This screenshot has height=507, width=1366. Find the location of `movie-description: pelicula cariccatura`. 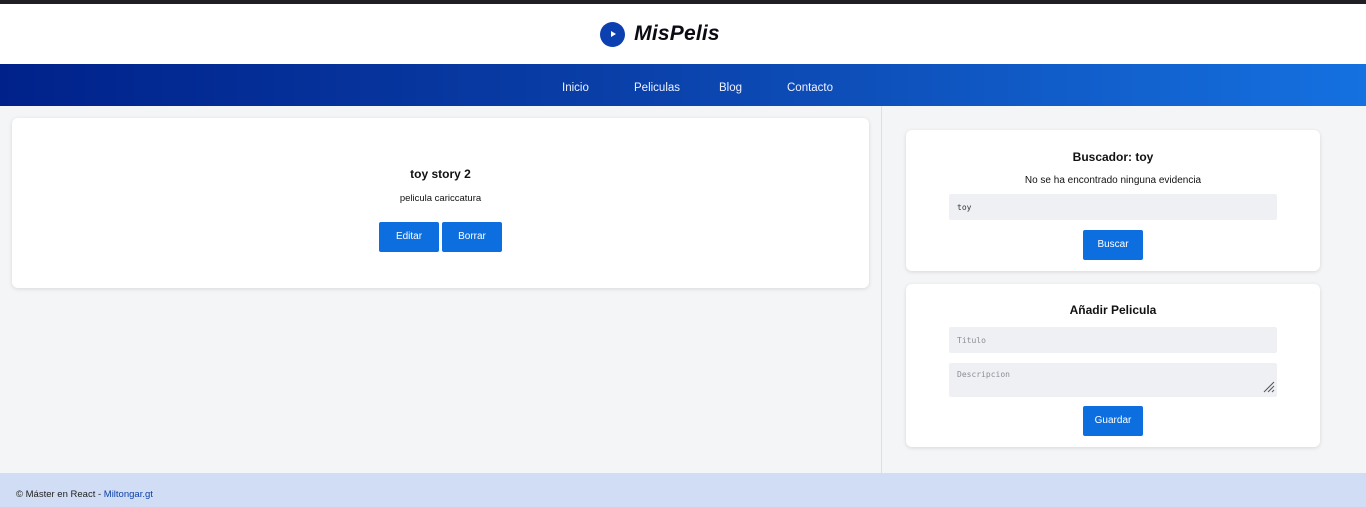

movie-description: pelicula cariccatura is located at coordinates (440, 198).